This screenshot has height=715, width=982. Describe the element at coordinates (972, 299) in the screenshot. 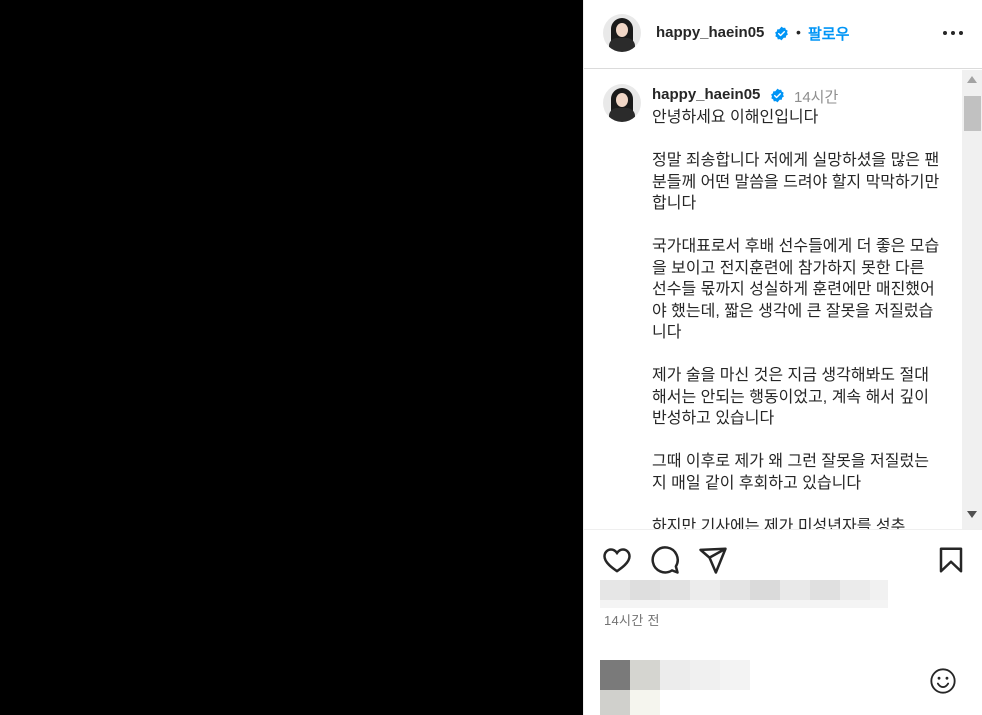

I see `scrollbar` at that location.